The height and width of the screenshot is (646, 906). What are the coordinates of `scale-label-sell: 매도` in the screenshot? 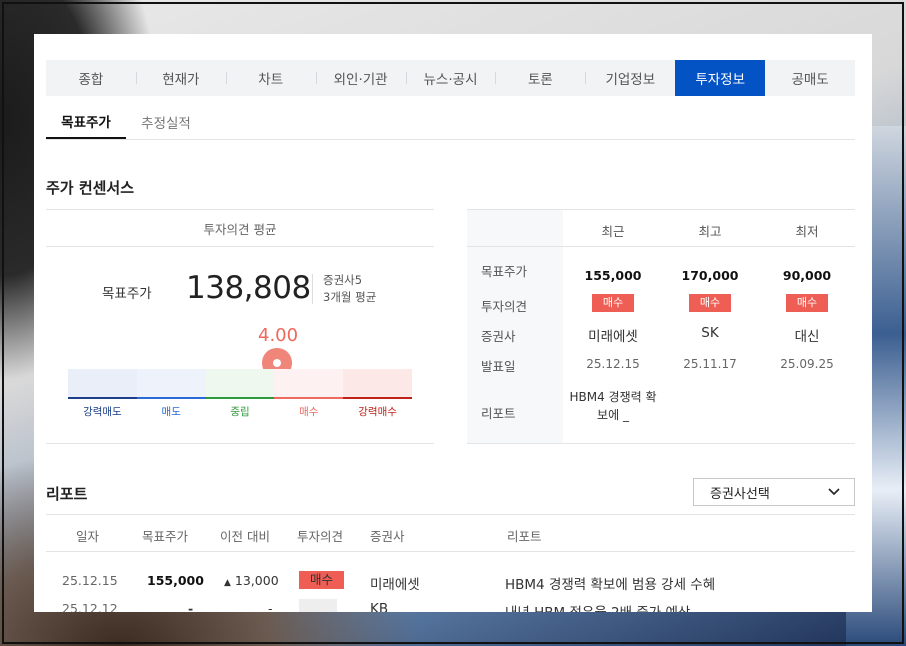 It's located at (171, 412).